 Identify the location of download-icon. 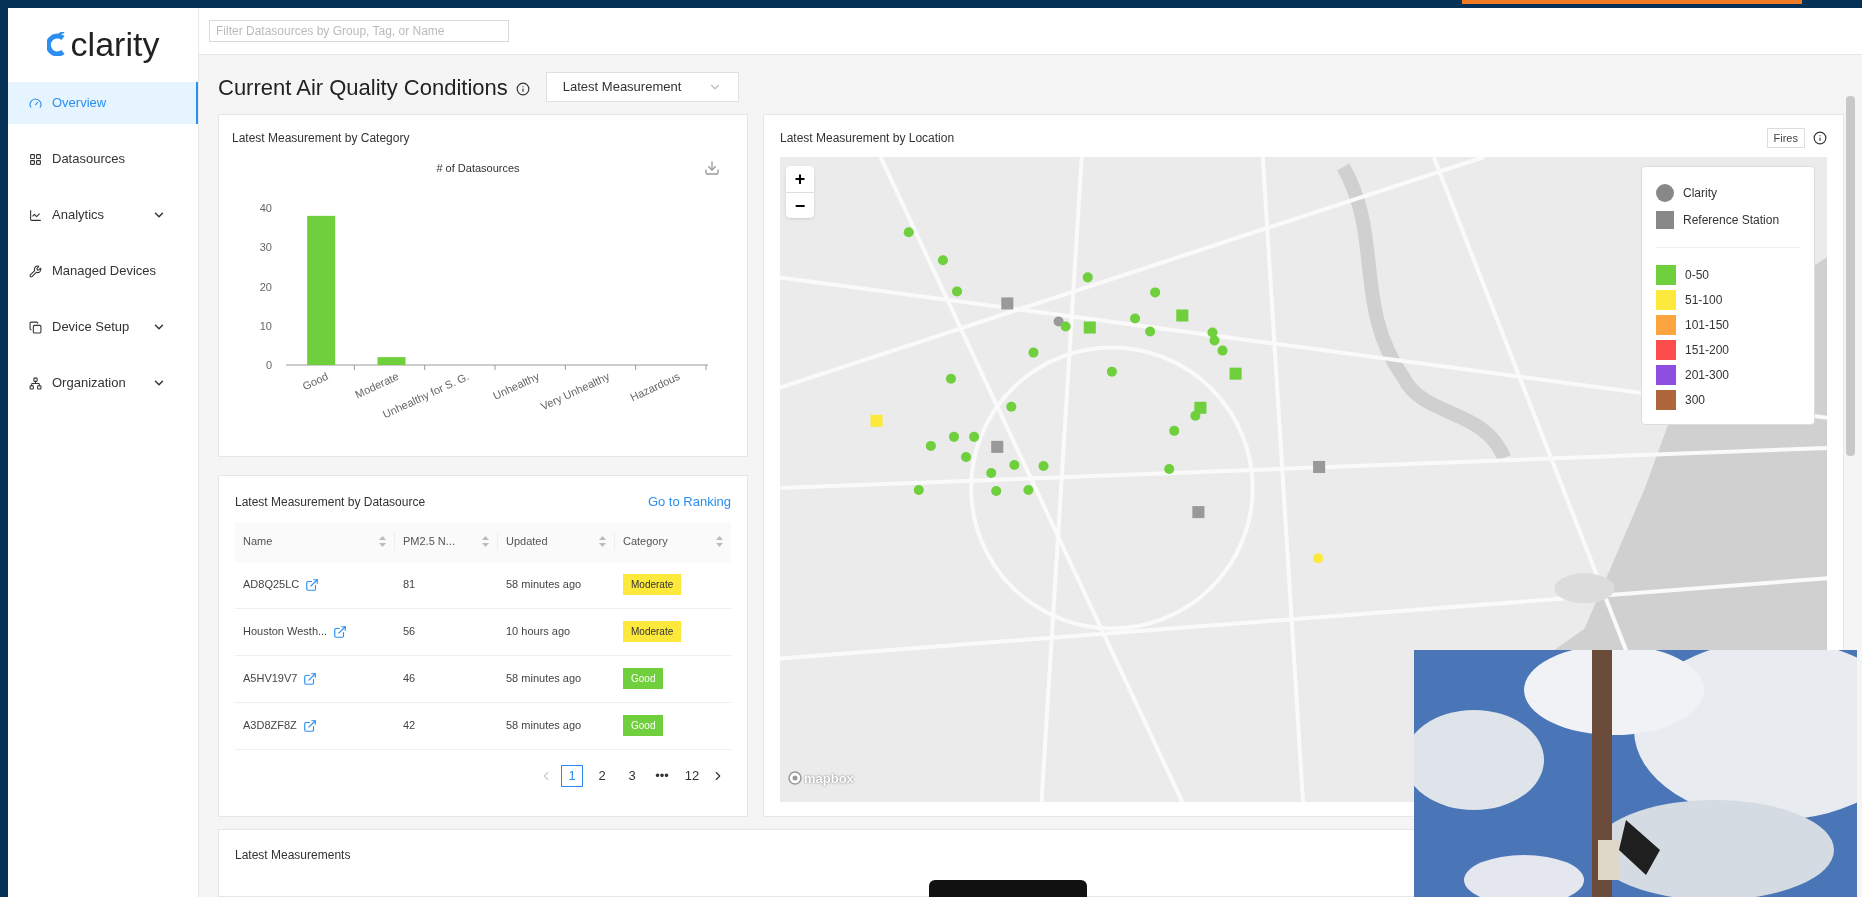
(712, 168).